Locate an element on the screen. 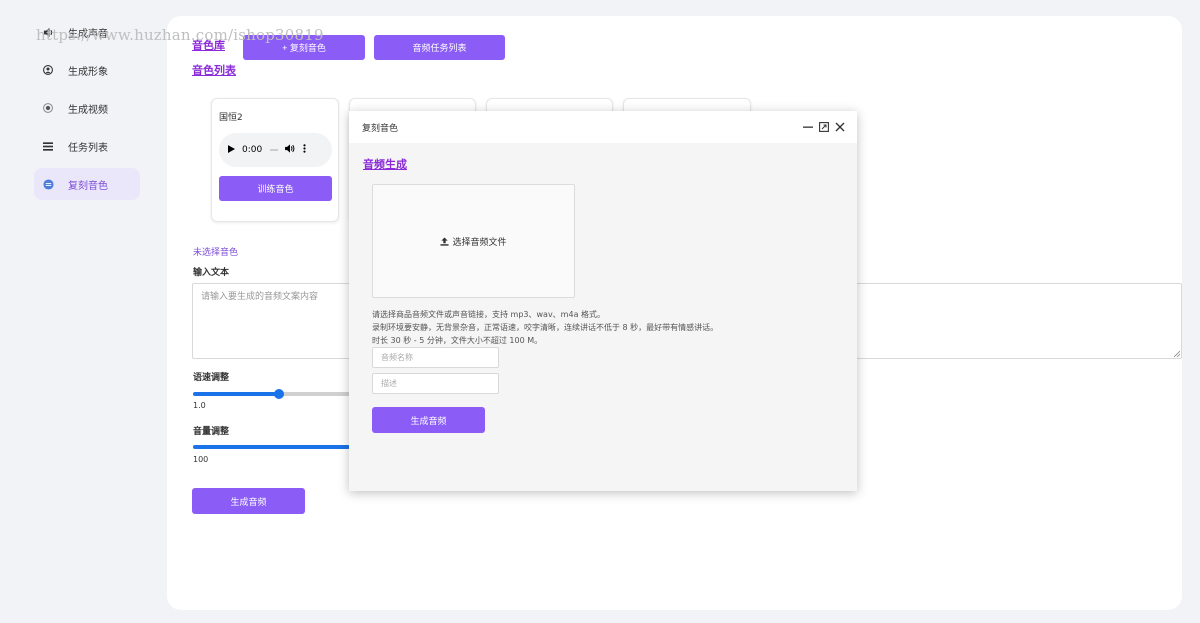 The width and height of the screenshot is (1200, 623). sidebar-item-task-list: 任务列表 is located at coordinates (87, 146).